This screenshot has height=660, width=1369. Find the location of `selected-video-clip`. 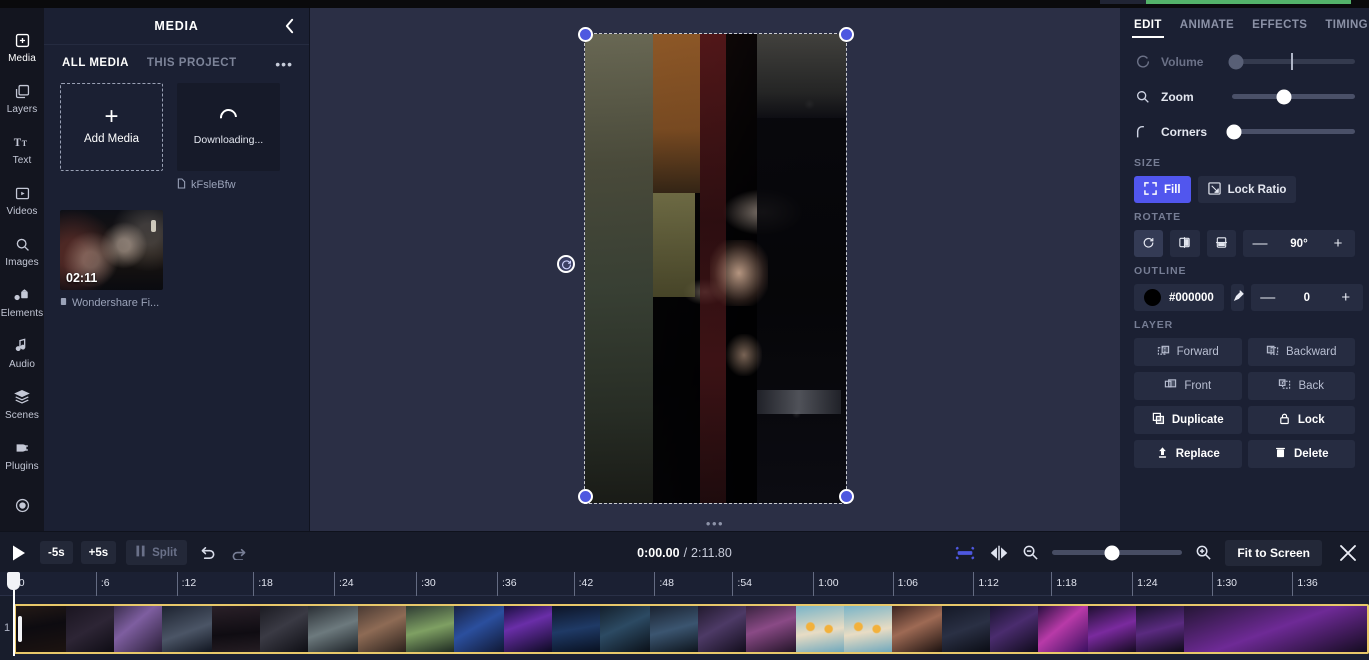

selected-video-clip is located at coordinates (715, 268).